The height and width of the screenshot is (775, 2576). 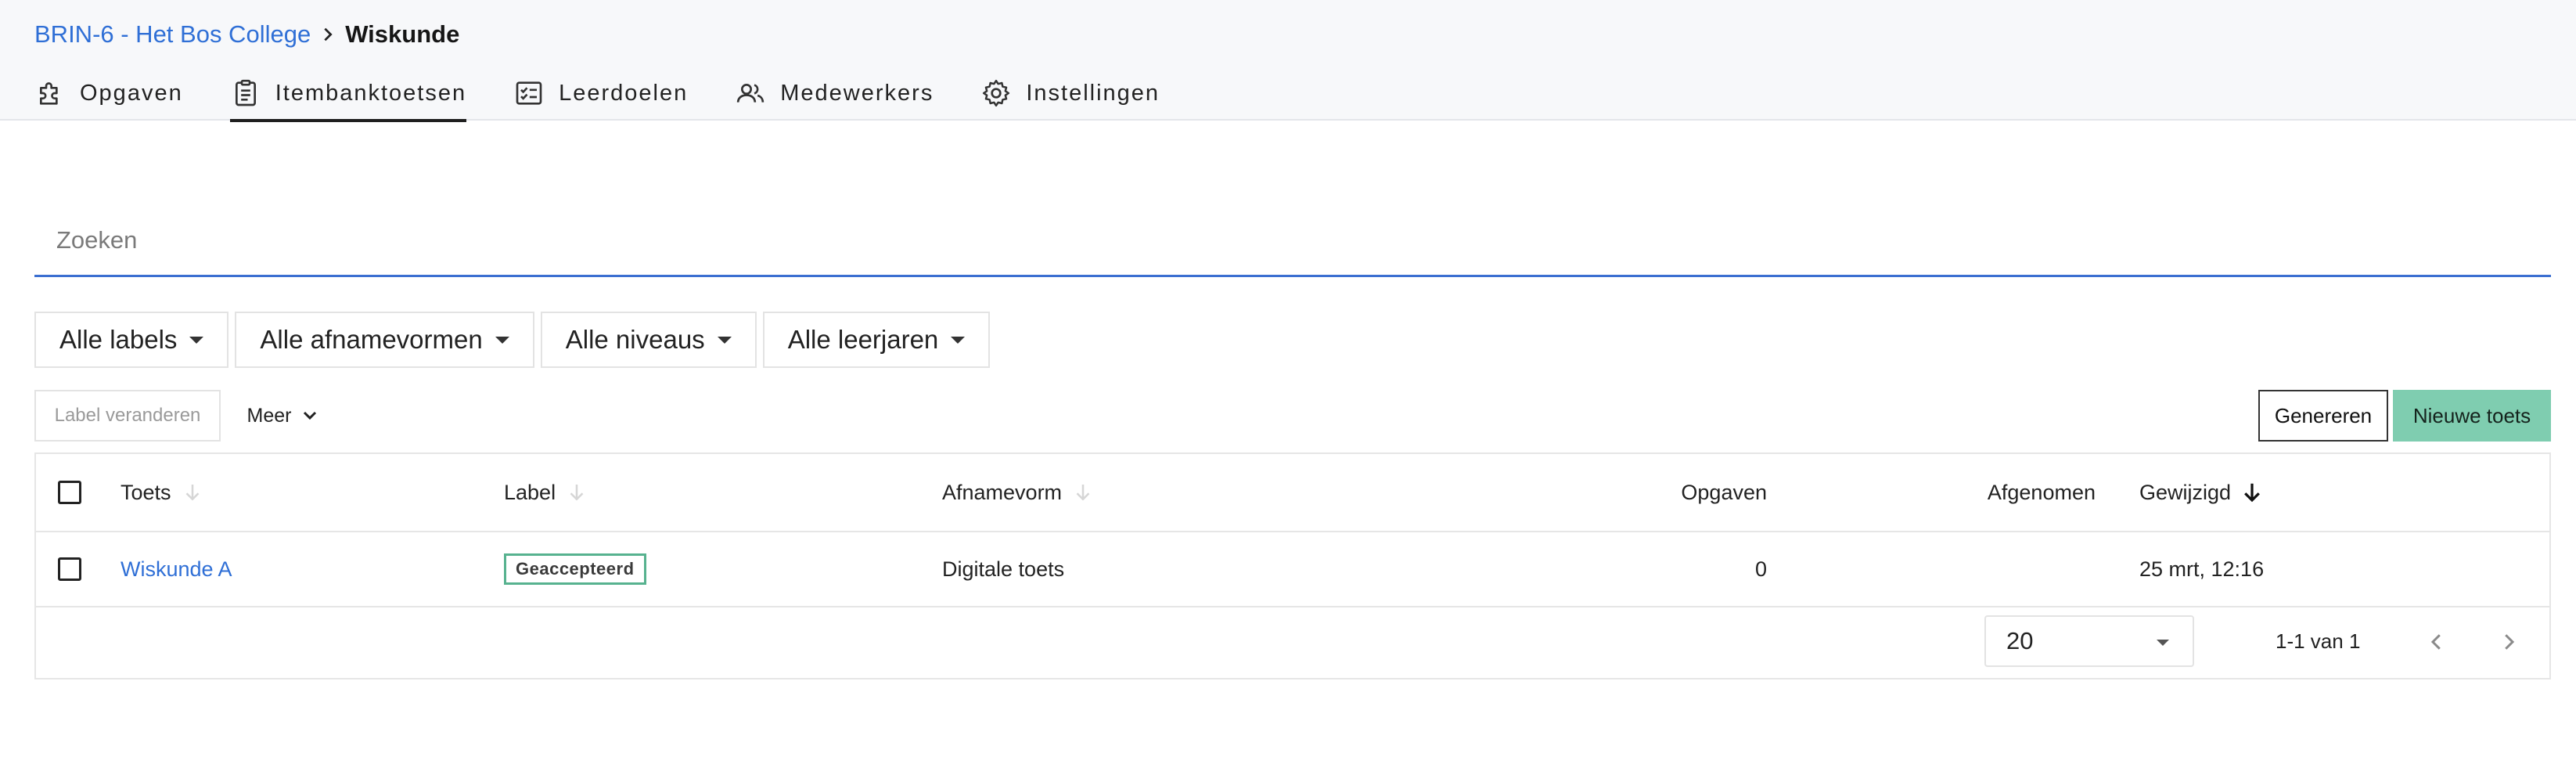 I want to click on next-page-button, so click(x=2508, y=642).